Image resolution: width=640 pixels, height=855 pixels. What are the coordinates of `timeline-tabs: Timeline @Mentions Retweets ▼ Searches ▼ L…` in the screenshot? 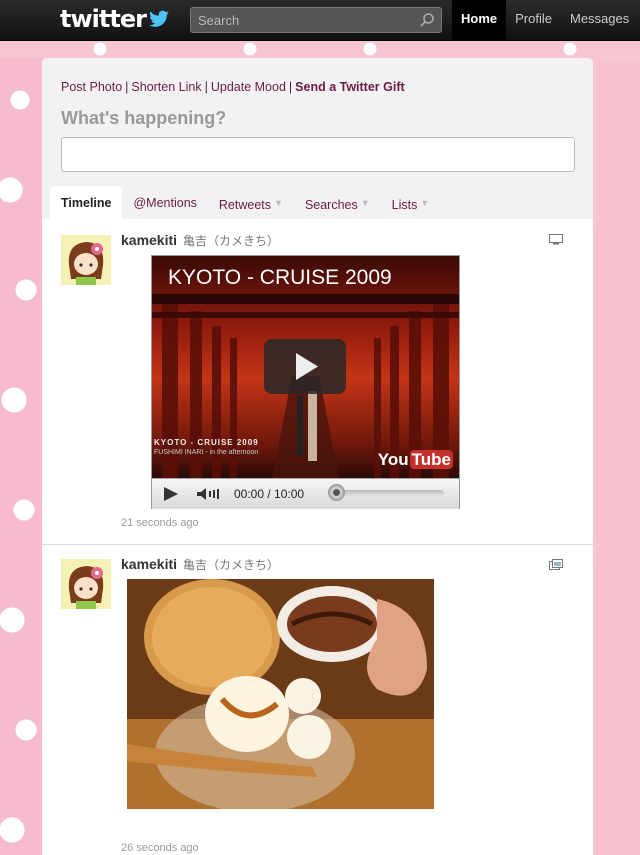 It's located at (245, 202).